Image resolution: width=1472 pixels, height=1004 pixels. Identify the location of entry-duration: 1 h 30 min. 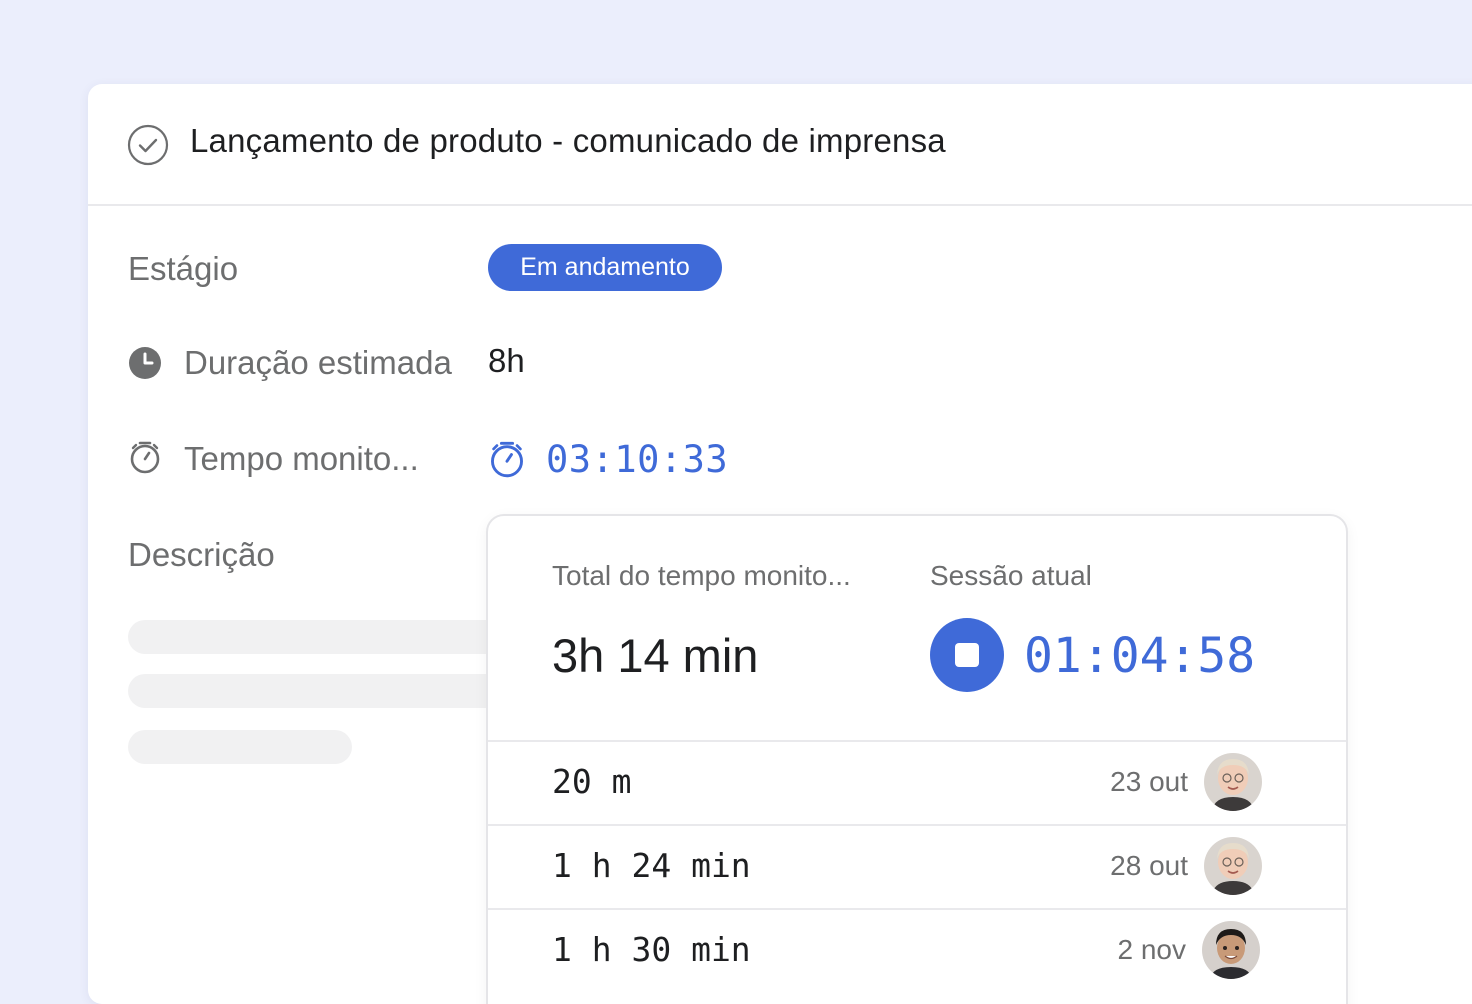
(651, 949).